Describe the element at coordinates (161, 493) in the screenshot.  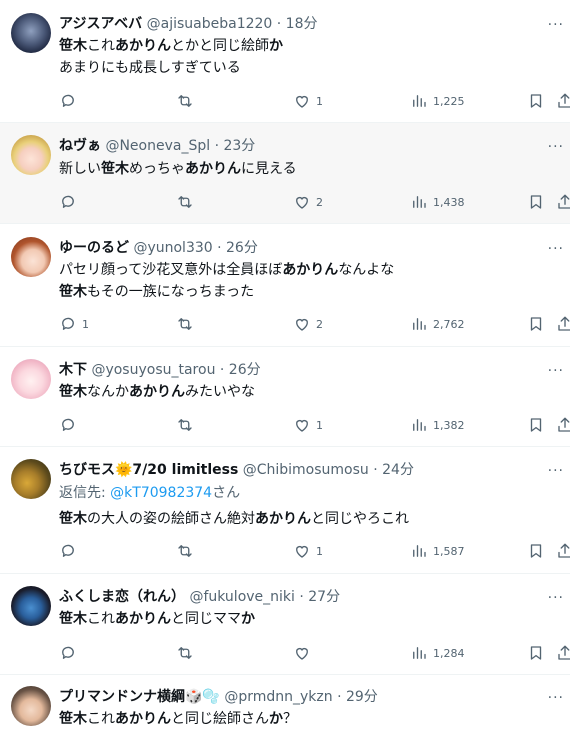
I see `replying-to-link: @kT70982374` at that location.